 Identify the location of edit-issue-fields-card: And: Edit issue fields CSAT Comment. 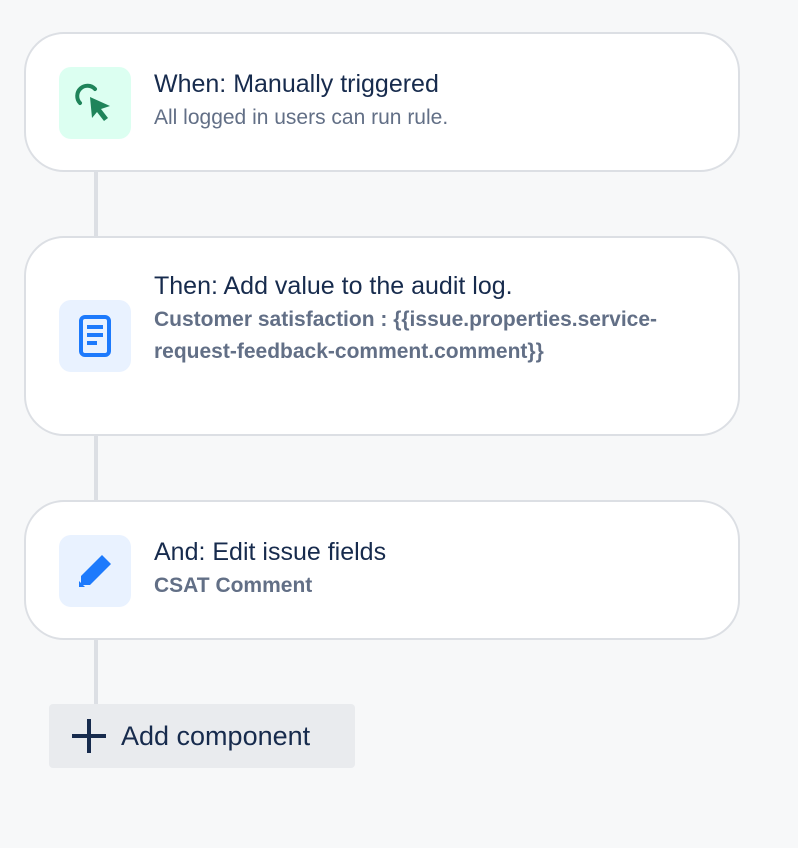
(382, 570).